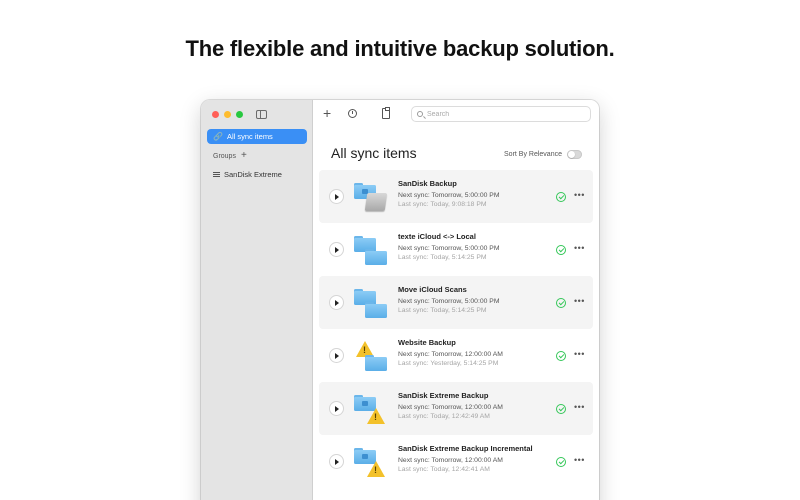  What do you see at coordinates (244, 156) in the screenshot?
I see `add-group-button: +` at bounding box center [244, 156].